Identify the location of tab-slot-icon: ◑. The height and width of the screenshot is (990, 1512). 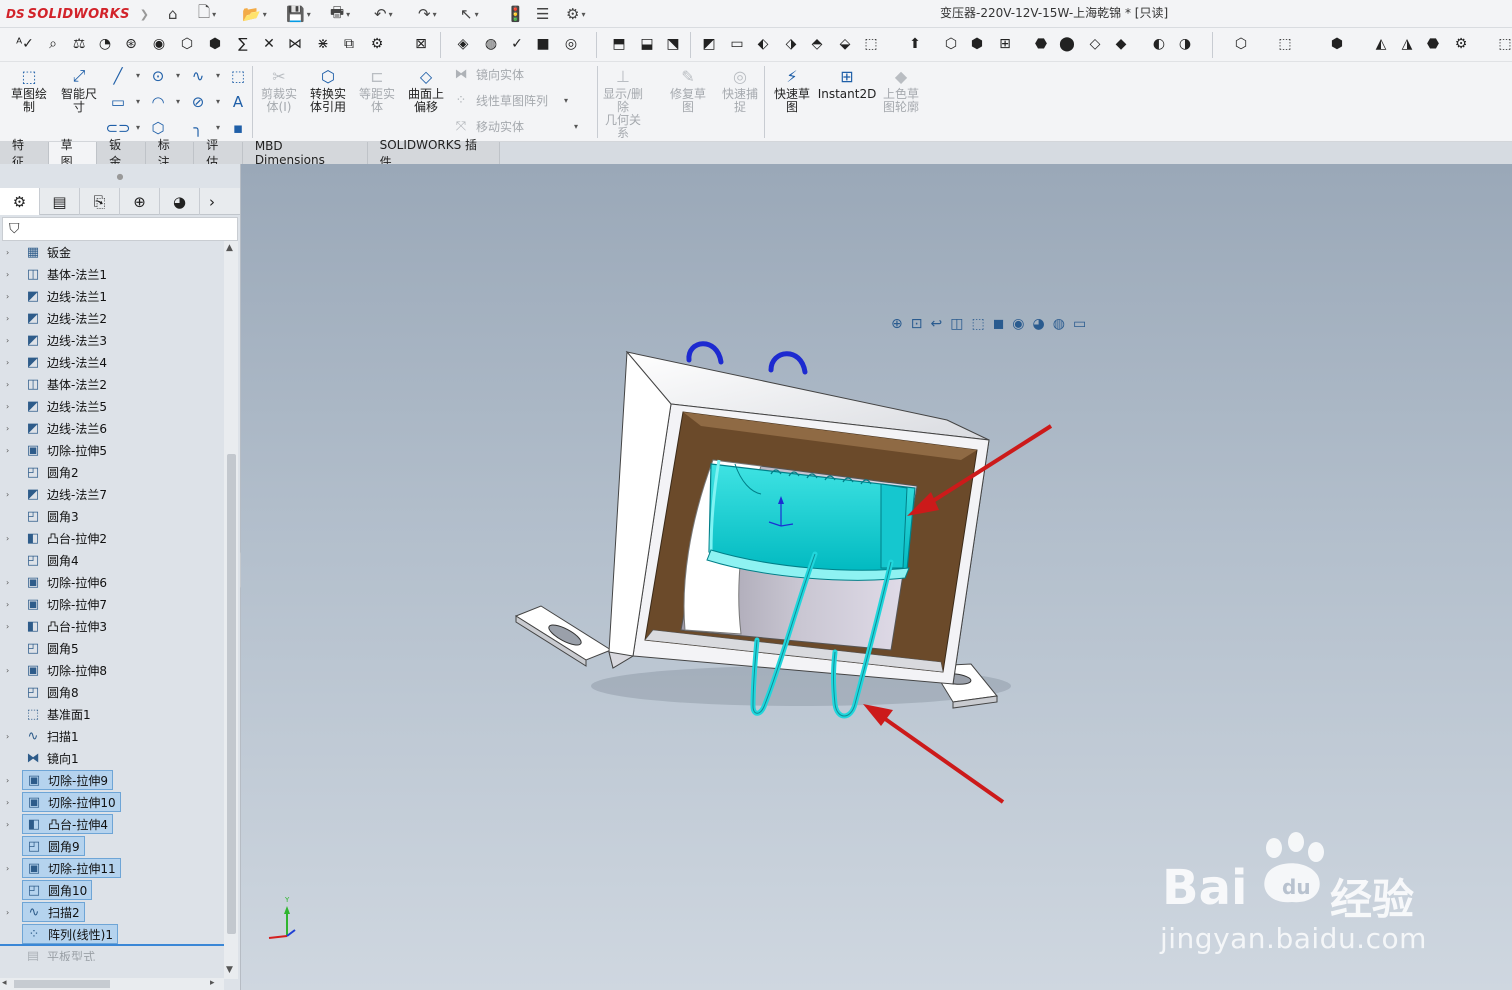
(1185, 44).